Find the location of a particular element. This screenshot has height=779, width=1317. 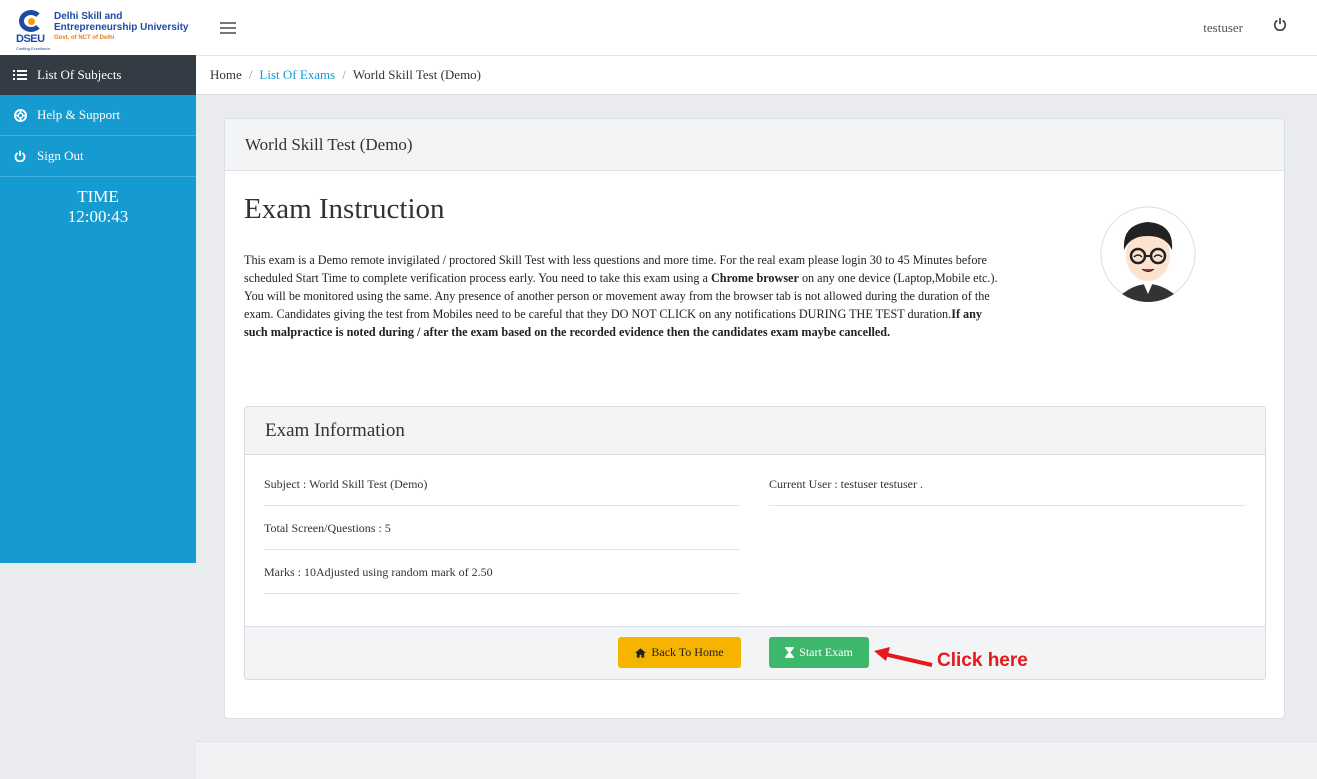

breadcrumb-home: Home is located at coordinates (226, 75).